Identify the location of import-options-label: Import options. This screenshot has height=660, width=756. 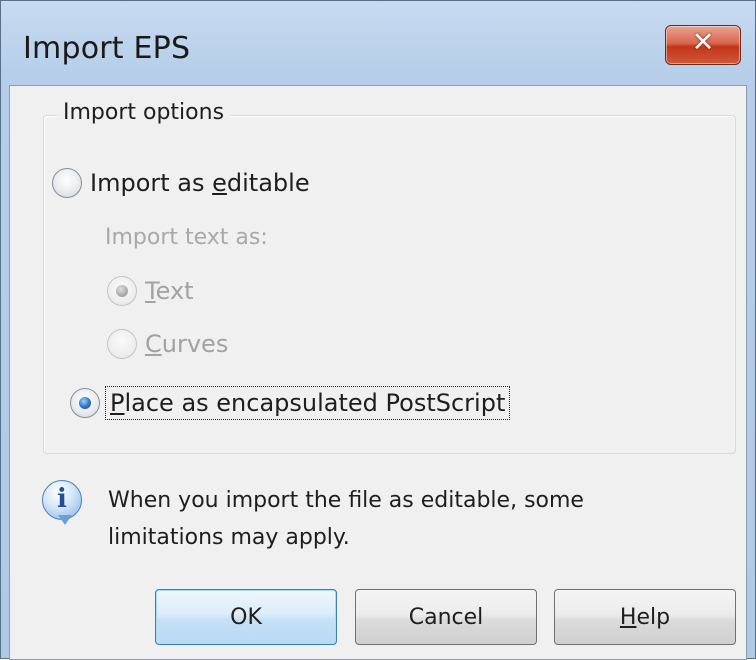
(144, 112).